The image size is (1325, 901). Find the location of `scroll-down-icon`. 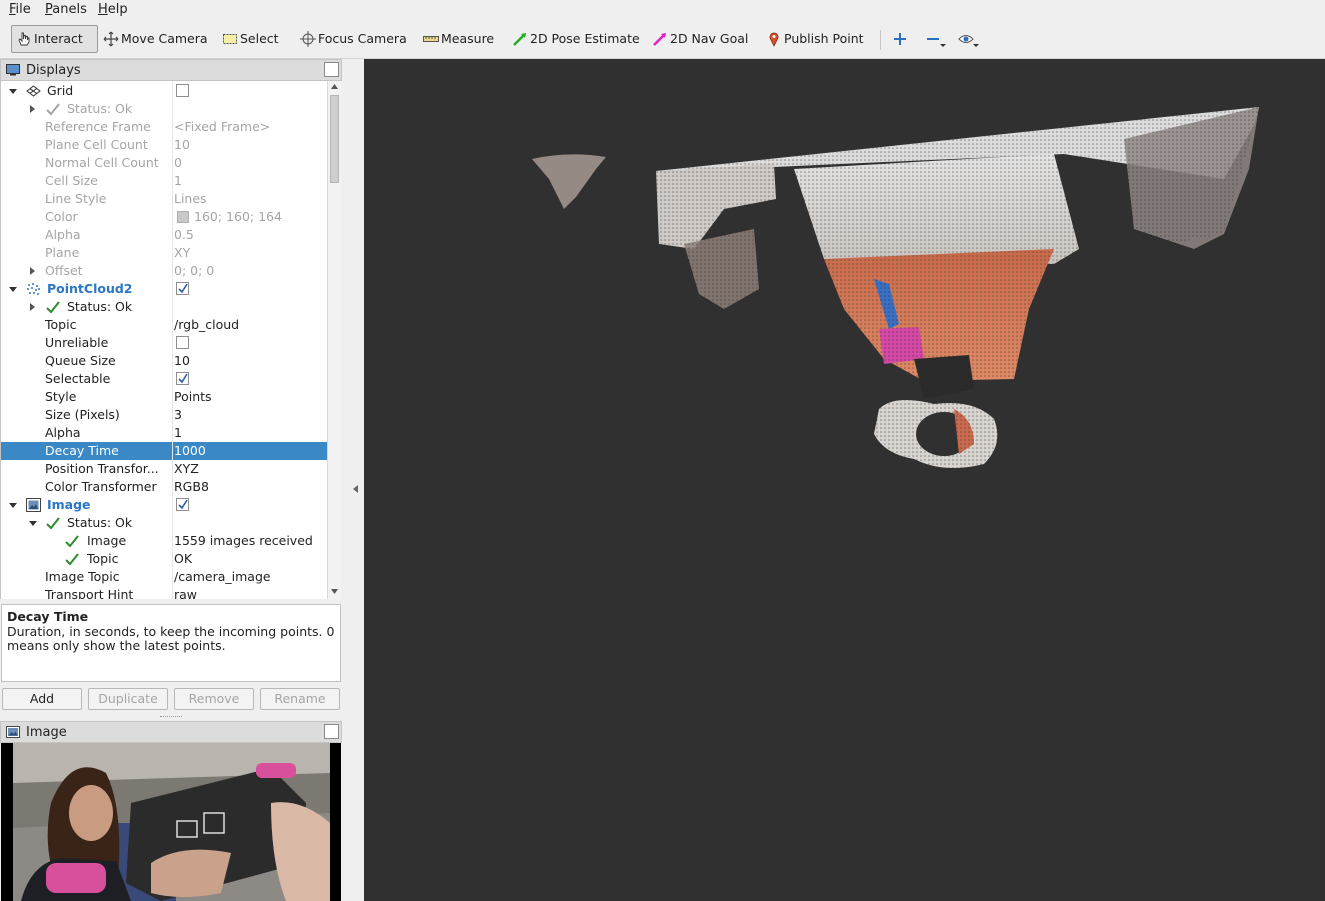

scroll-down-icon is located at coordinates (334, 591).